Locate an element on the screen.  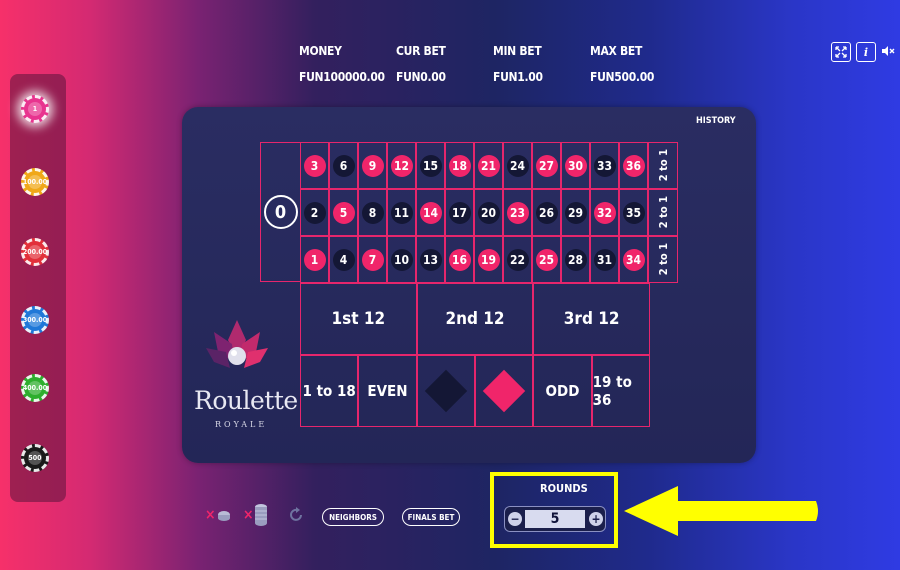
number-24: 24 is located at coordinates (517, 165).